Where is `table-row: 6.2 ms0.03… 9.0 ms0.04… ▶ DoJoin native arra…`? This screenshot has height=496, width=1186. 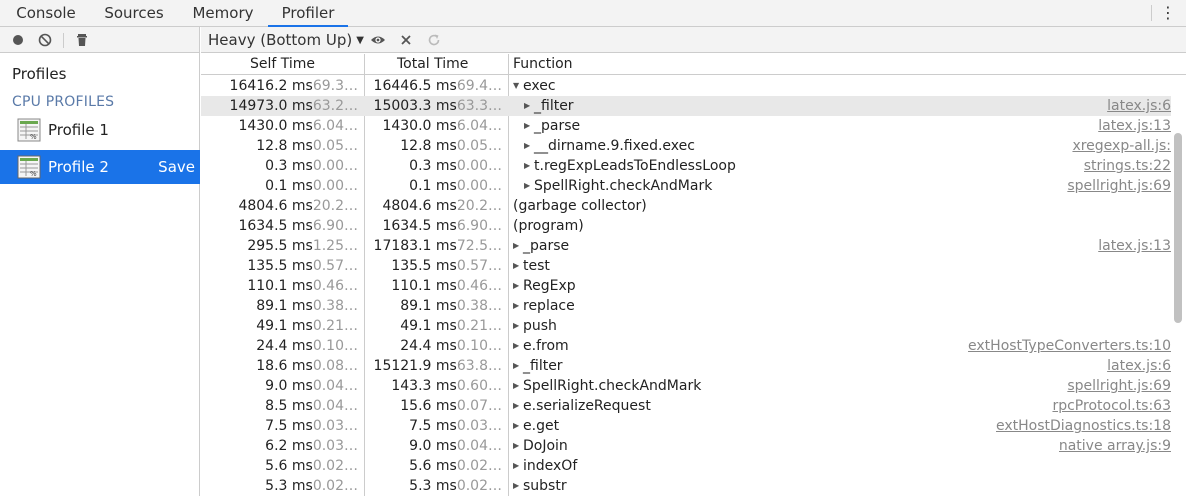 table-row: 6.2 ms0.03… 9.0 ms0.04… ▶ DoJoin native arra… is located at coordinates (693, 446).